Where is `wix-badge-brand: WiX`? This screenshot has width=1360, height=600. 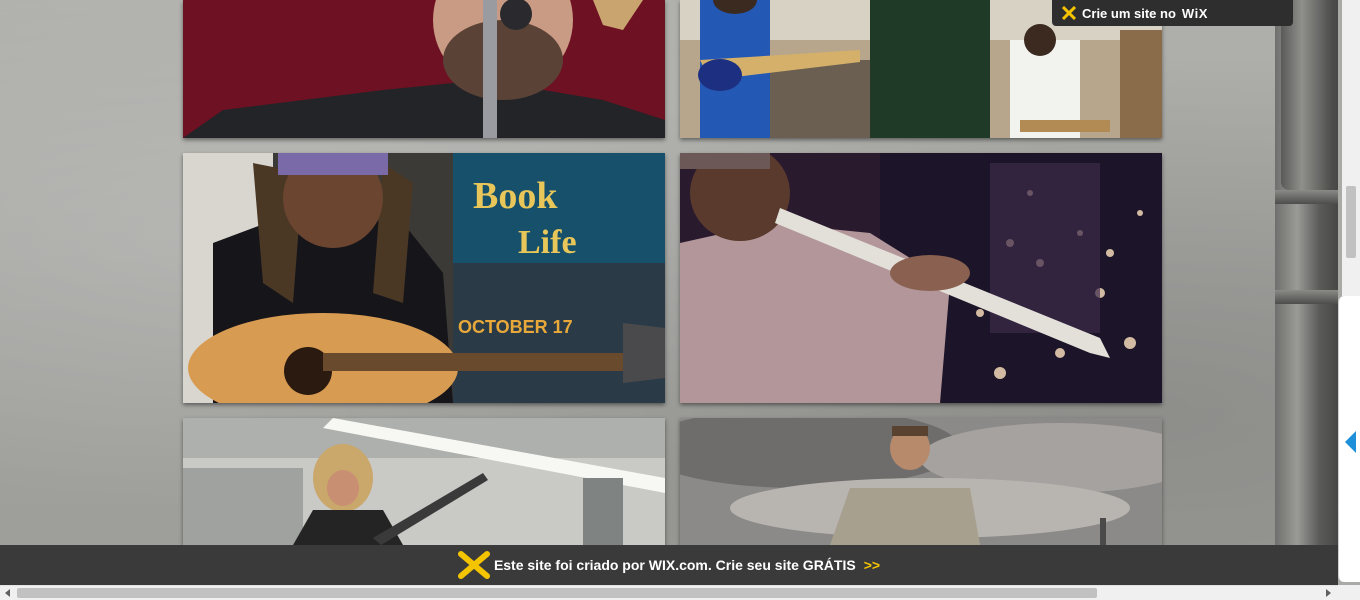 wix-badge-brand: WiX is located at coordinates (1194, 13).